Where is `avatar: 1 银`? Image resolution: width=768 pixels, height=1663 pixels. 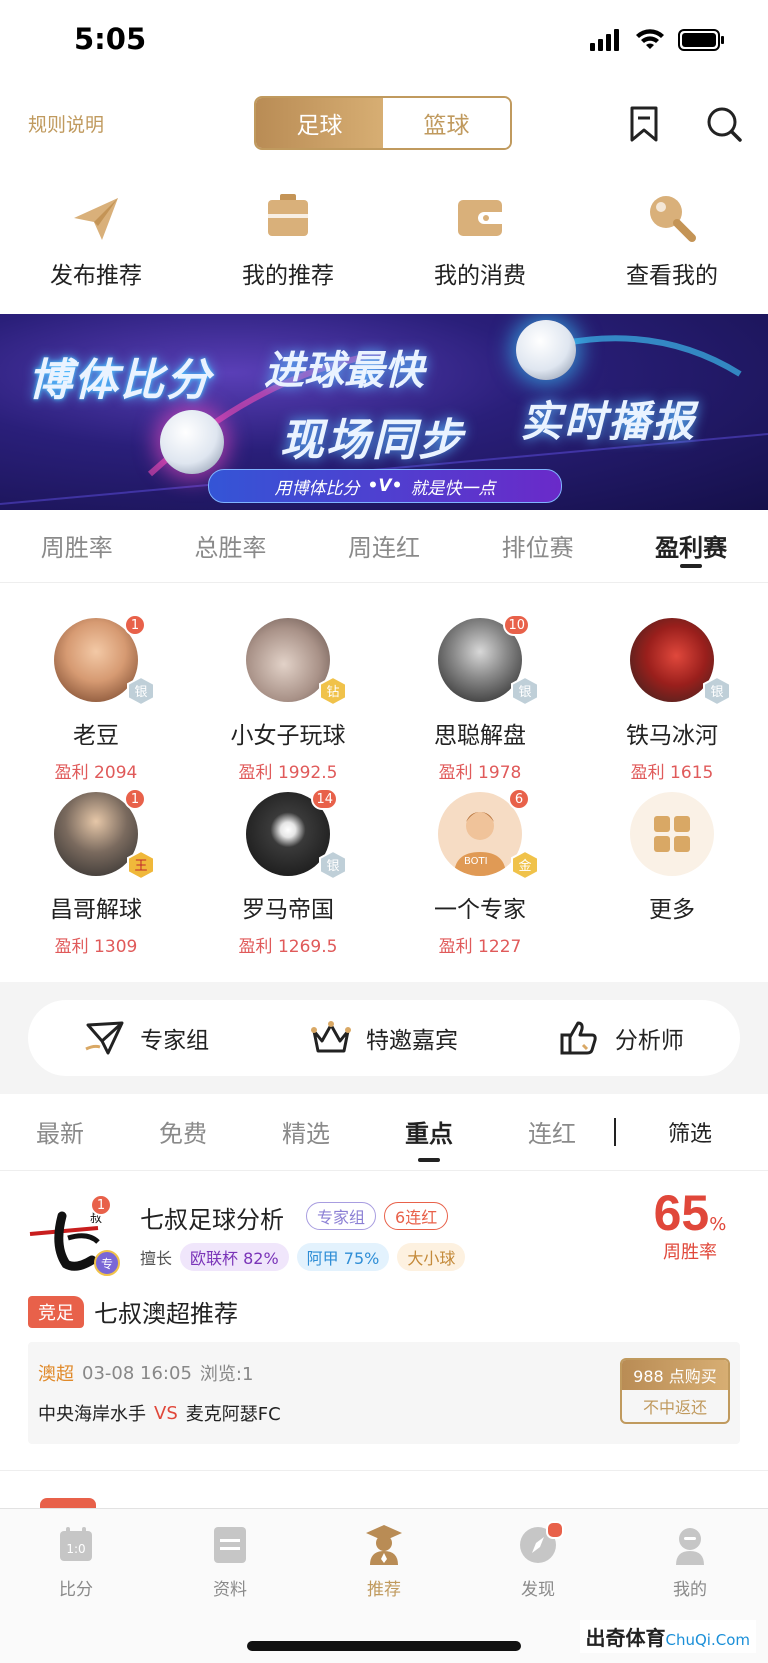 avatar: 1 银 is located at coordinates (104, 660).